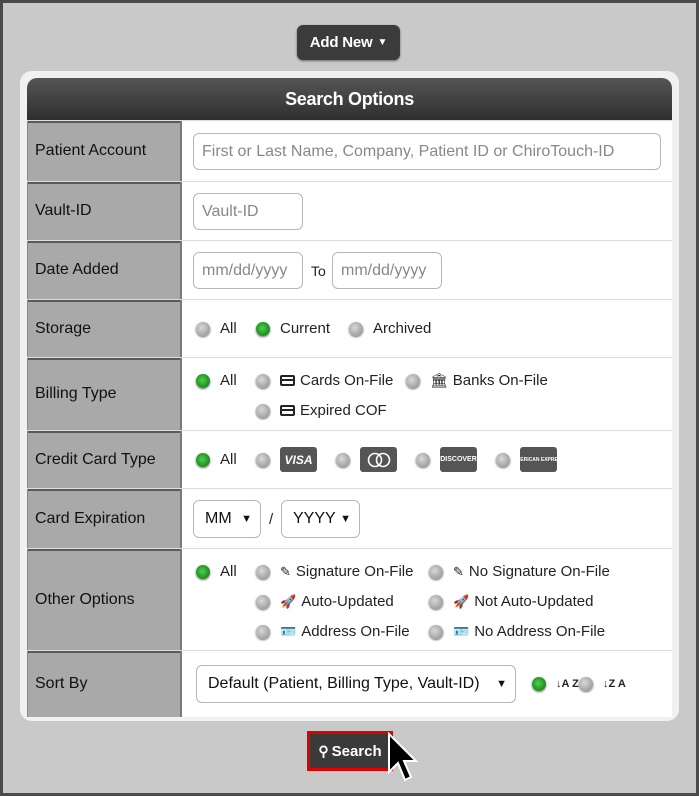  I want to click on date-added-label: Date Added, so click(104, 270).